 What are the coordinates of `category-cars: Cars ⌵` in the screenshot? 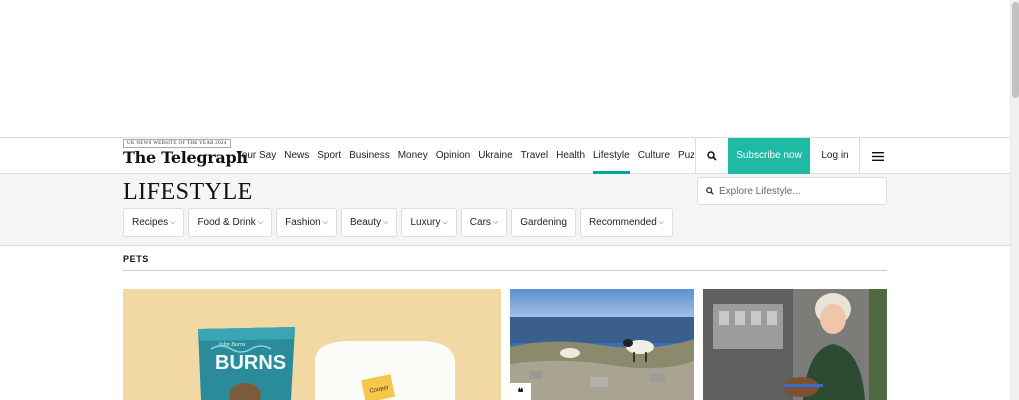 It's located at (484, 222).